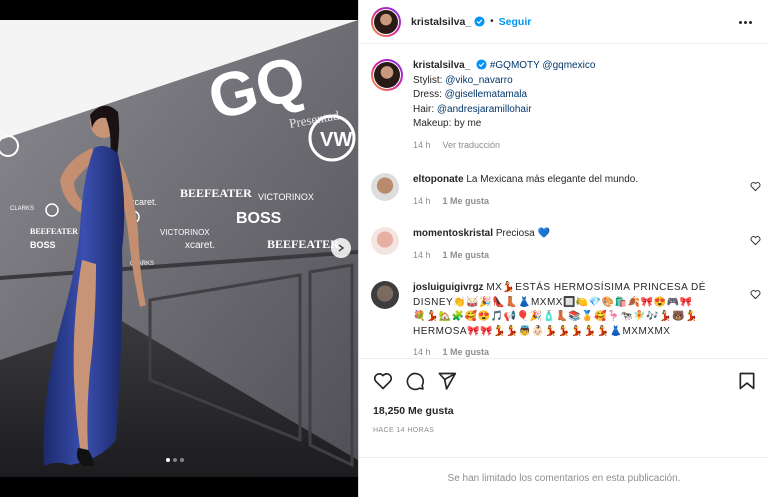 The height and width of the screenshot is (498, 768). I want to click on follow-button: Seguir, so click(515, 22).